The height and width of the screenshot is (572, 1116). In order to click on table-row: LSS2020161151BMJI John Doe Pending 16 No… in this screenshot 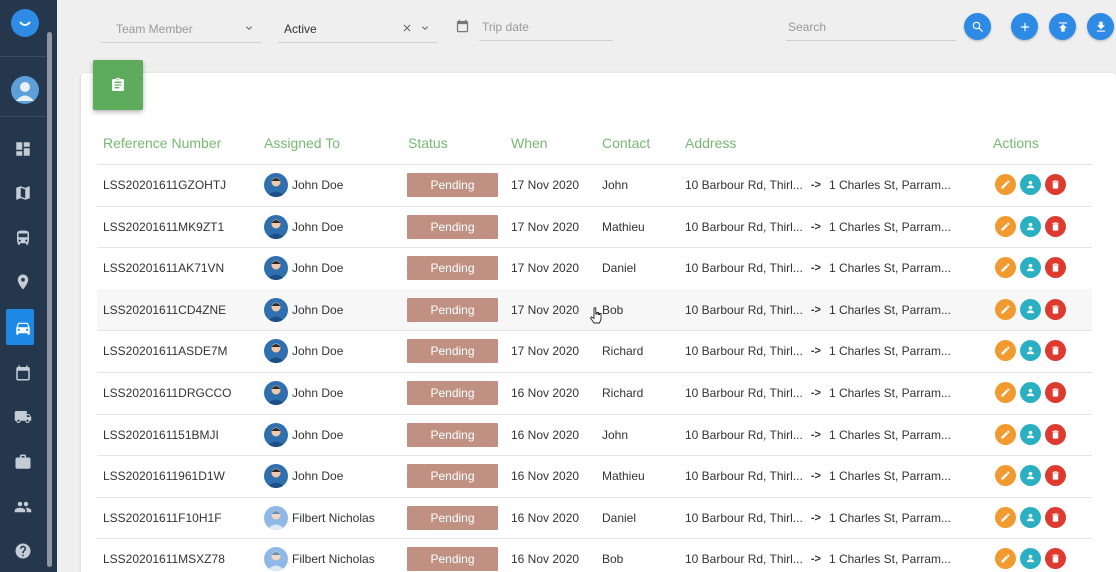, I will do `click(594, 434)`.